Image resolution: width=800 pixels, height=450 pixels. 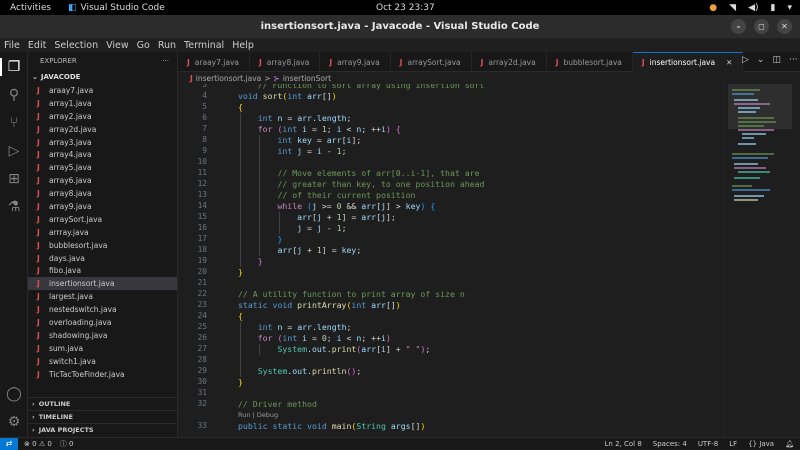 What do you see at coordinates (204, 95) in the screenshot?
I see `line-number: 4` at bounding box center [204, 95].